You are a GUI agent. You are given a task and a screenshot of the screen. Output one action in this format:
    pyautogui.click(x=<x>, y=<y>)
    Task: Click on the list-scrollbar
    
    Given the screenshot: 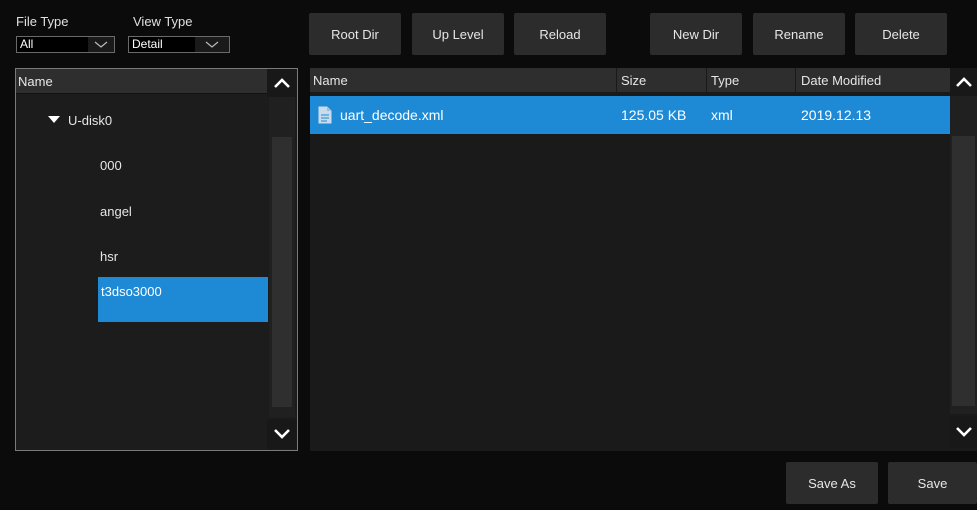 What is the action you would take?
    pyautogui.click(x=963, y=255)
    